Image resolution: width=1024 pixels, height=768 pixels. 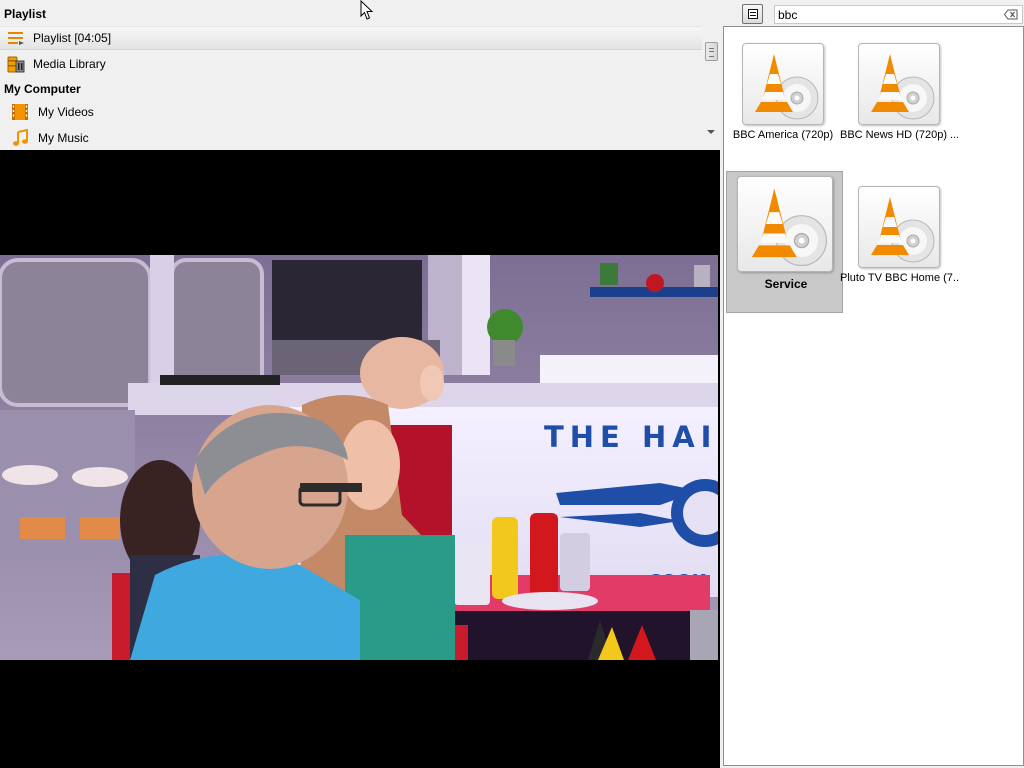 I want to click on mouse-cursor-icon, so click(x=367, y=10).